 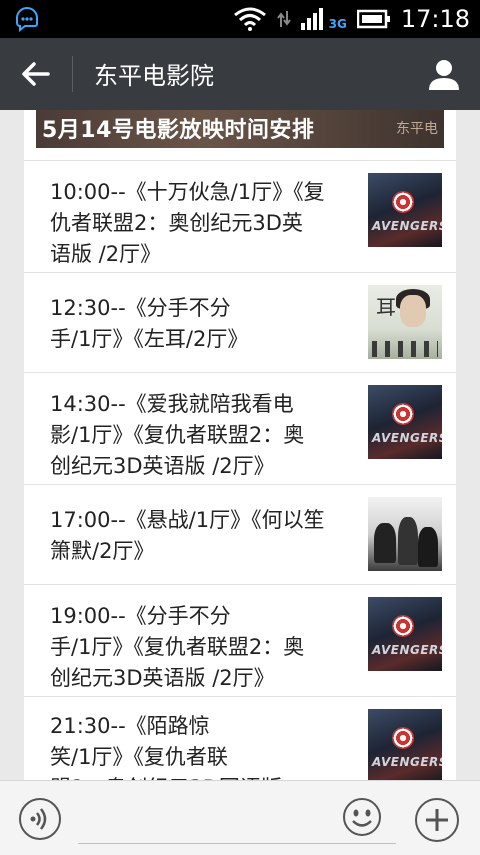 What do you see at coordinates (154, 76) in the screenshot?
I see `page-title: 东平电影院` at bounding box center [154, 76].